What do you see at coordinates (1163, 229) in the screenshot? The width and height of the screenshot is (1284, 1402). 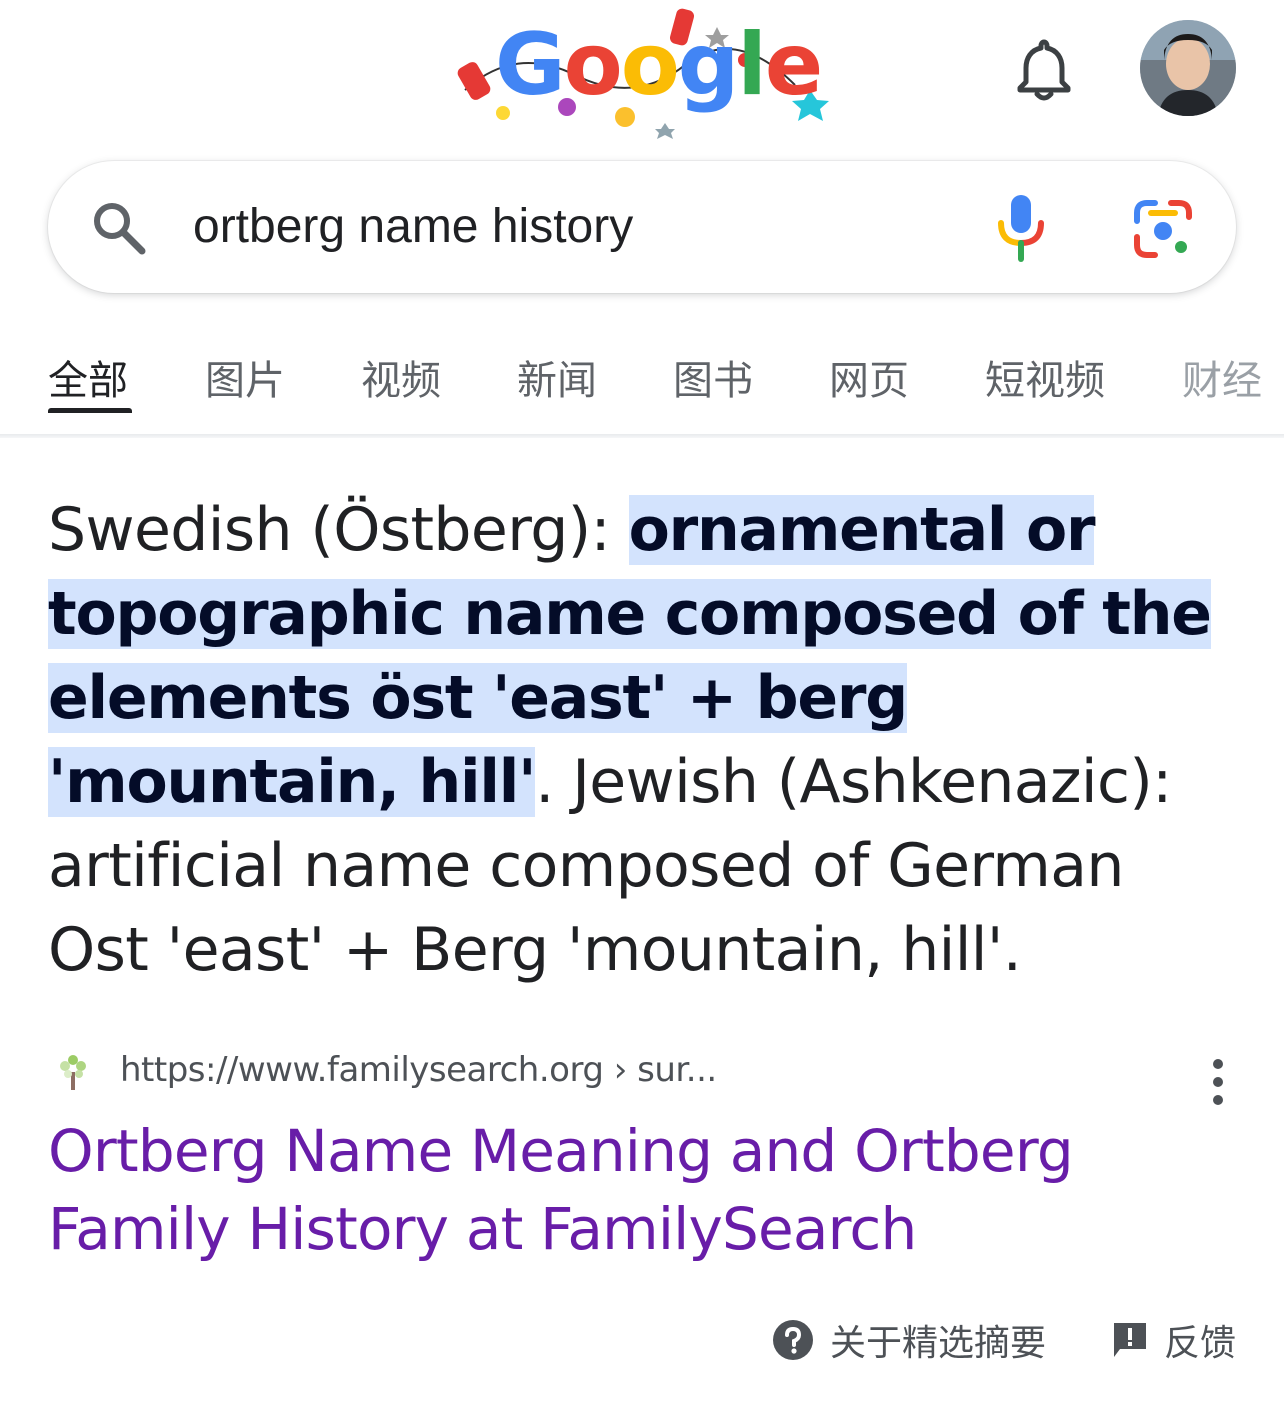 I see `camera-lens-icon` at bounding box center [1163, 229].